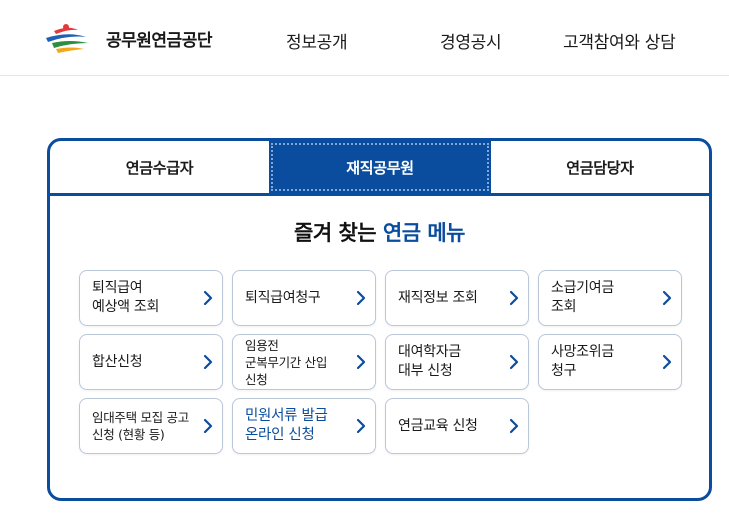  I want to click on menu-label: 재직정보 조회, so click(438, 297).